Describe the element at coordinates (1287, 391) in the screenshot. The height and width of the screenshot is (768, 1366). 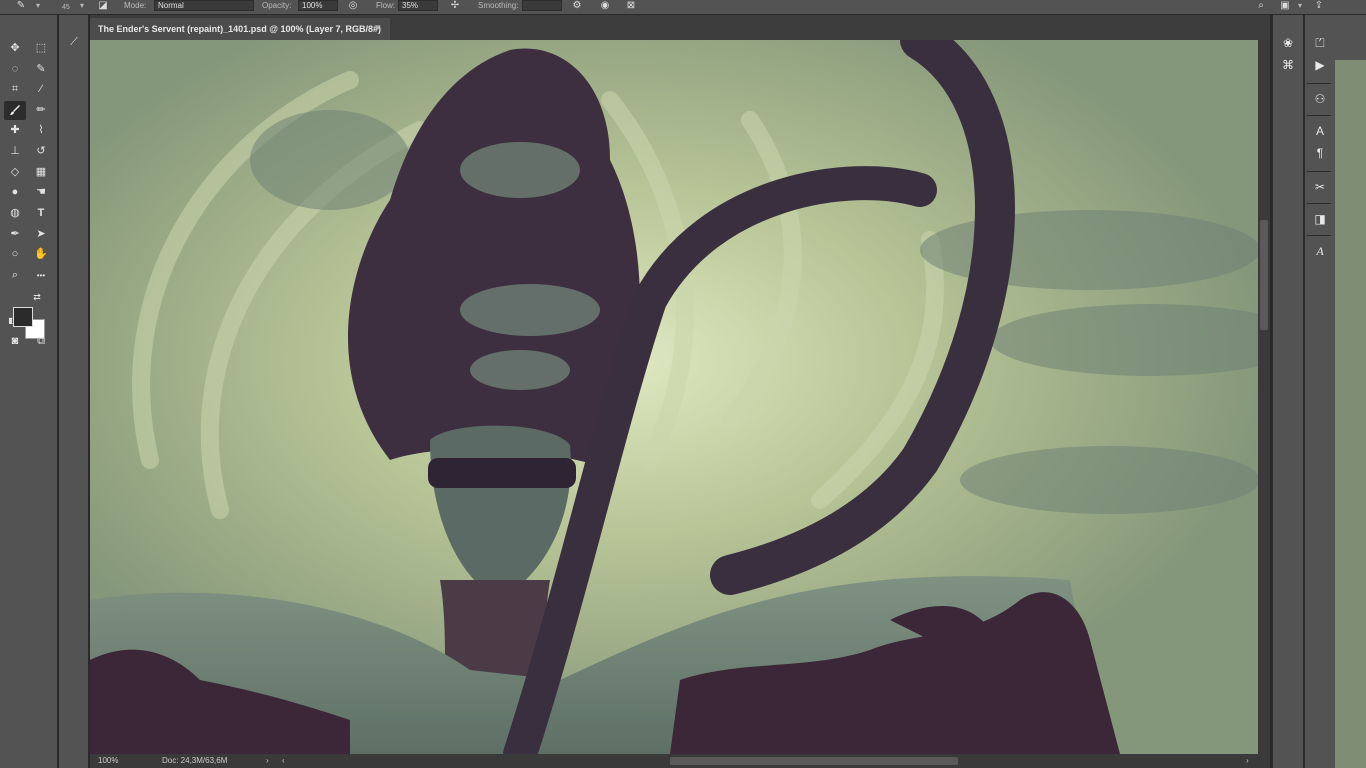
I see `panel-dock-left: ❀ ⌘` at that location.